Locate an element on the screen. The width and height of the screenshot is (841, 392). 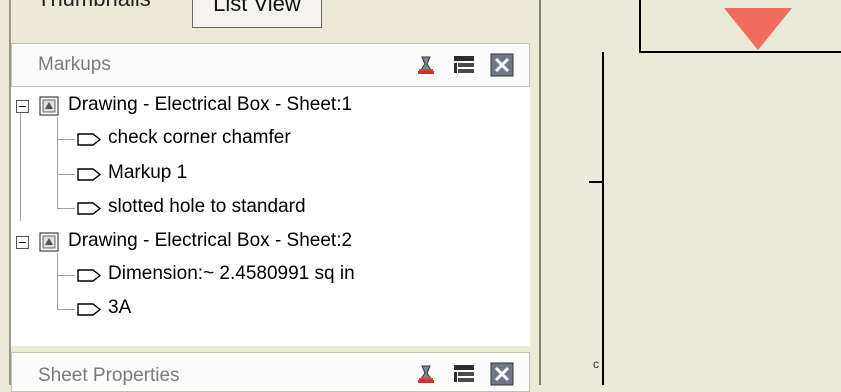
panel-left-border is located at coordinates (10, 192).